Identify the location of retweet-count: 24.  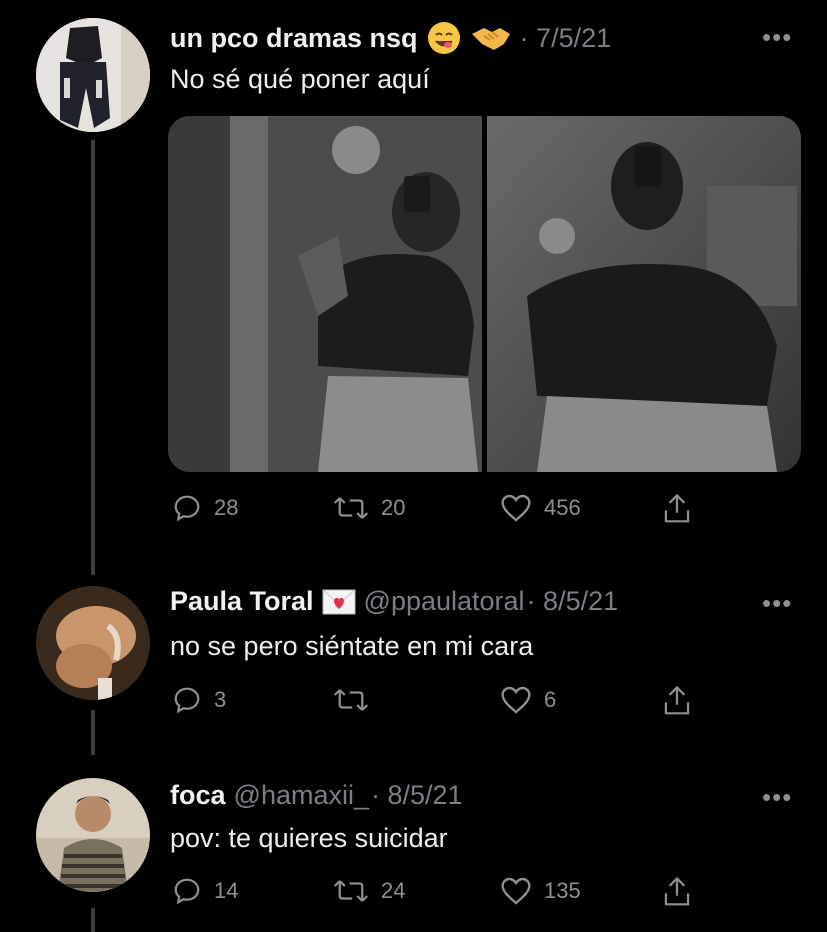
(393, 890).